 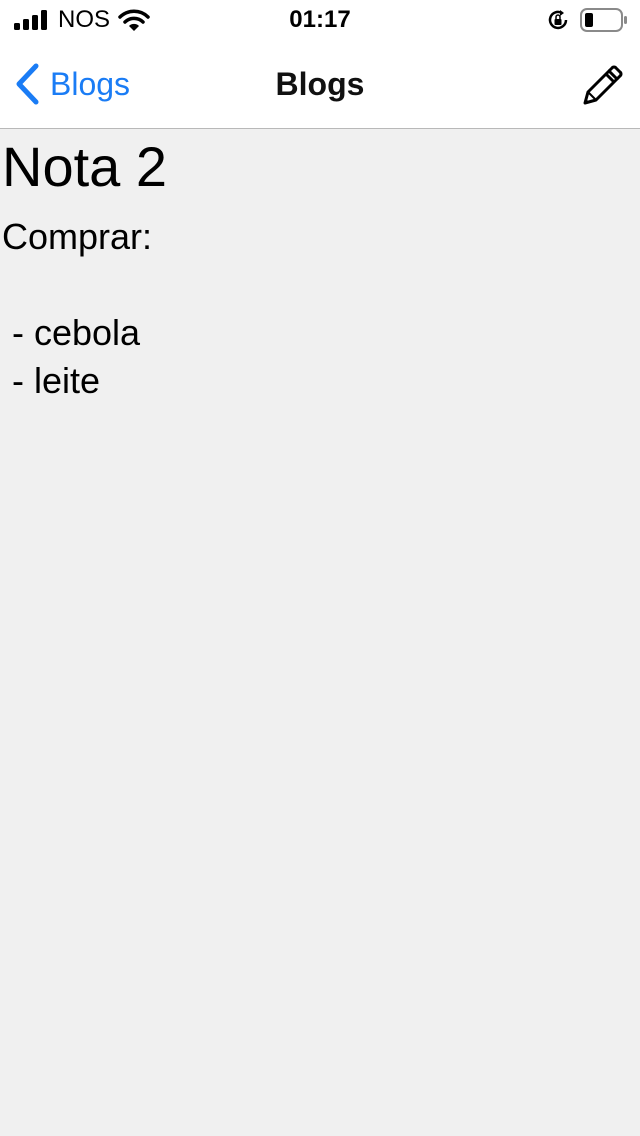 I want to click on navigation-bar: Blogs Blogs, so click(x=320, y=84).